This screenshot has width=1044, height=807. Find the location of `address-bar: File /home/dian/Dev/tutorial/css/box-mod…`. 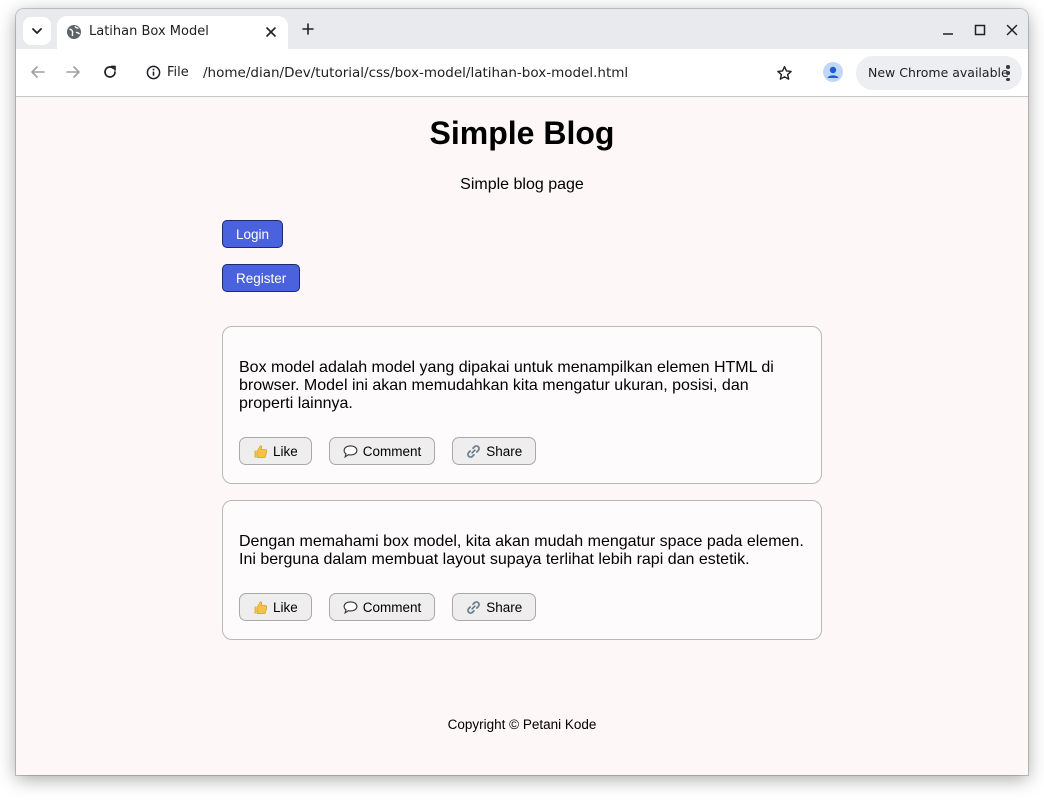

address-bar: File /home/dian/Dev/tutorial/css/box-mod… is located at coordinates (473, 72).